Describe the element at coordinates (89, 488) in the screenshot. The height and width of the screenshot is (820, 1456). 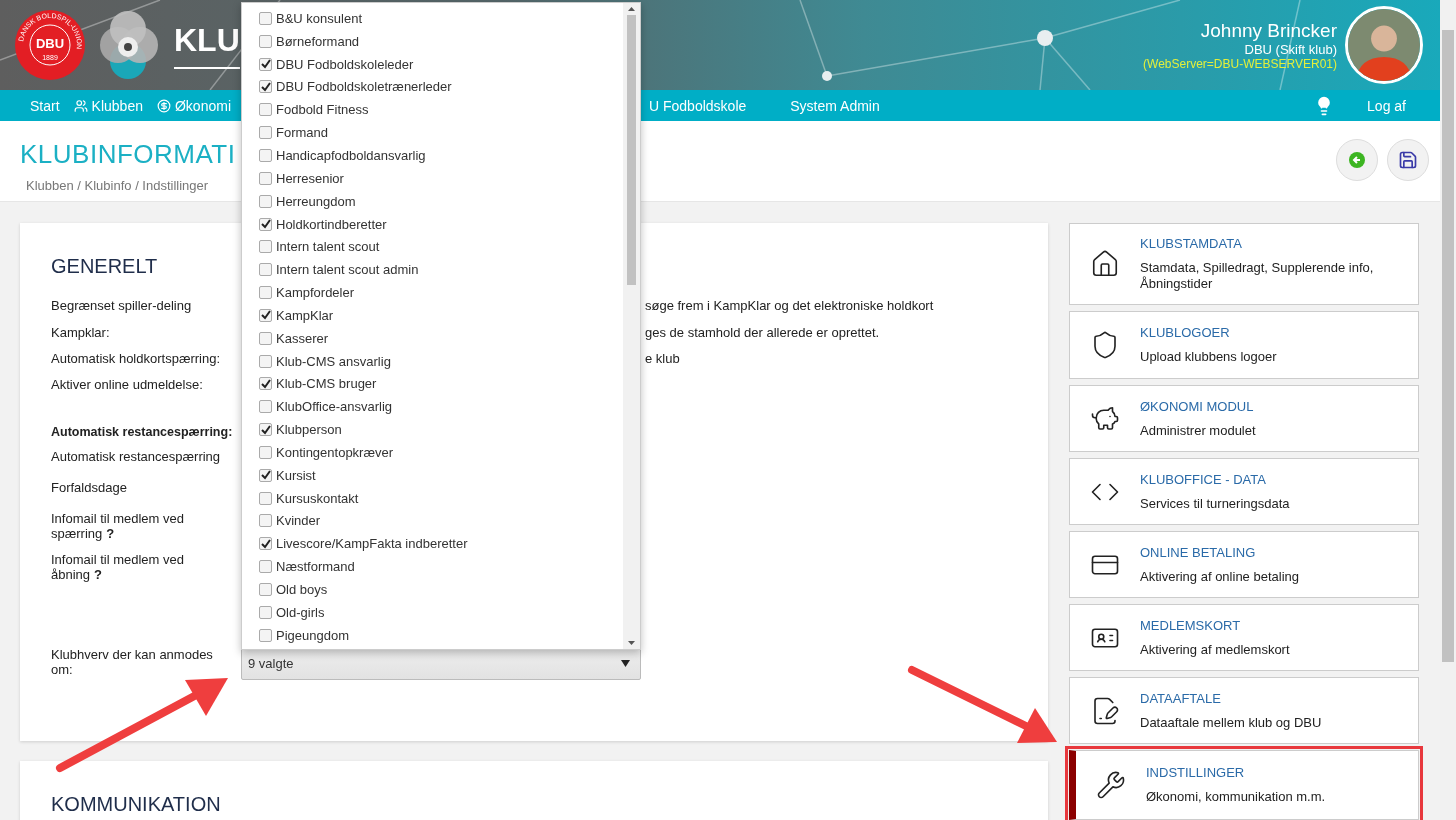
I see `field-label: Forfaldsdage` at that location.